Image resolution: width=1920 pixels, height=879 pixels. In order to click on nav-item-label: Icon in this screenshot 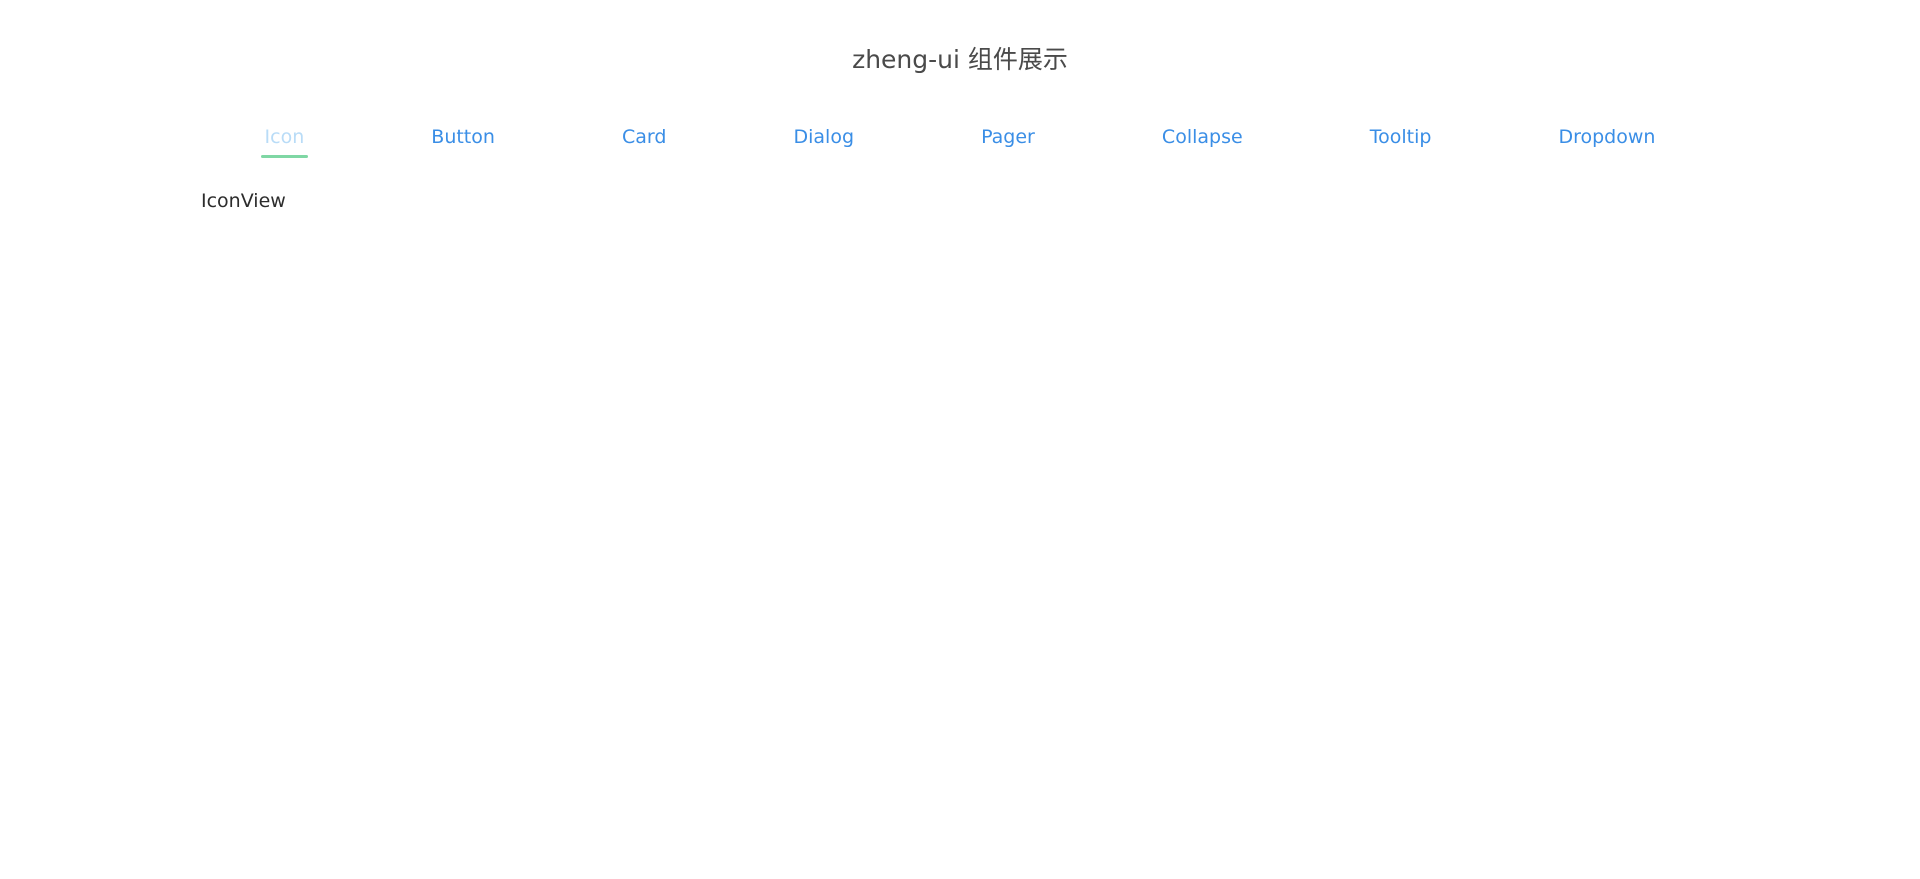, I will do `click(284, 137)`.